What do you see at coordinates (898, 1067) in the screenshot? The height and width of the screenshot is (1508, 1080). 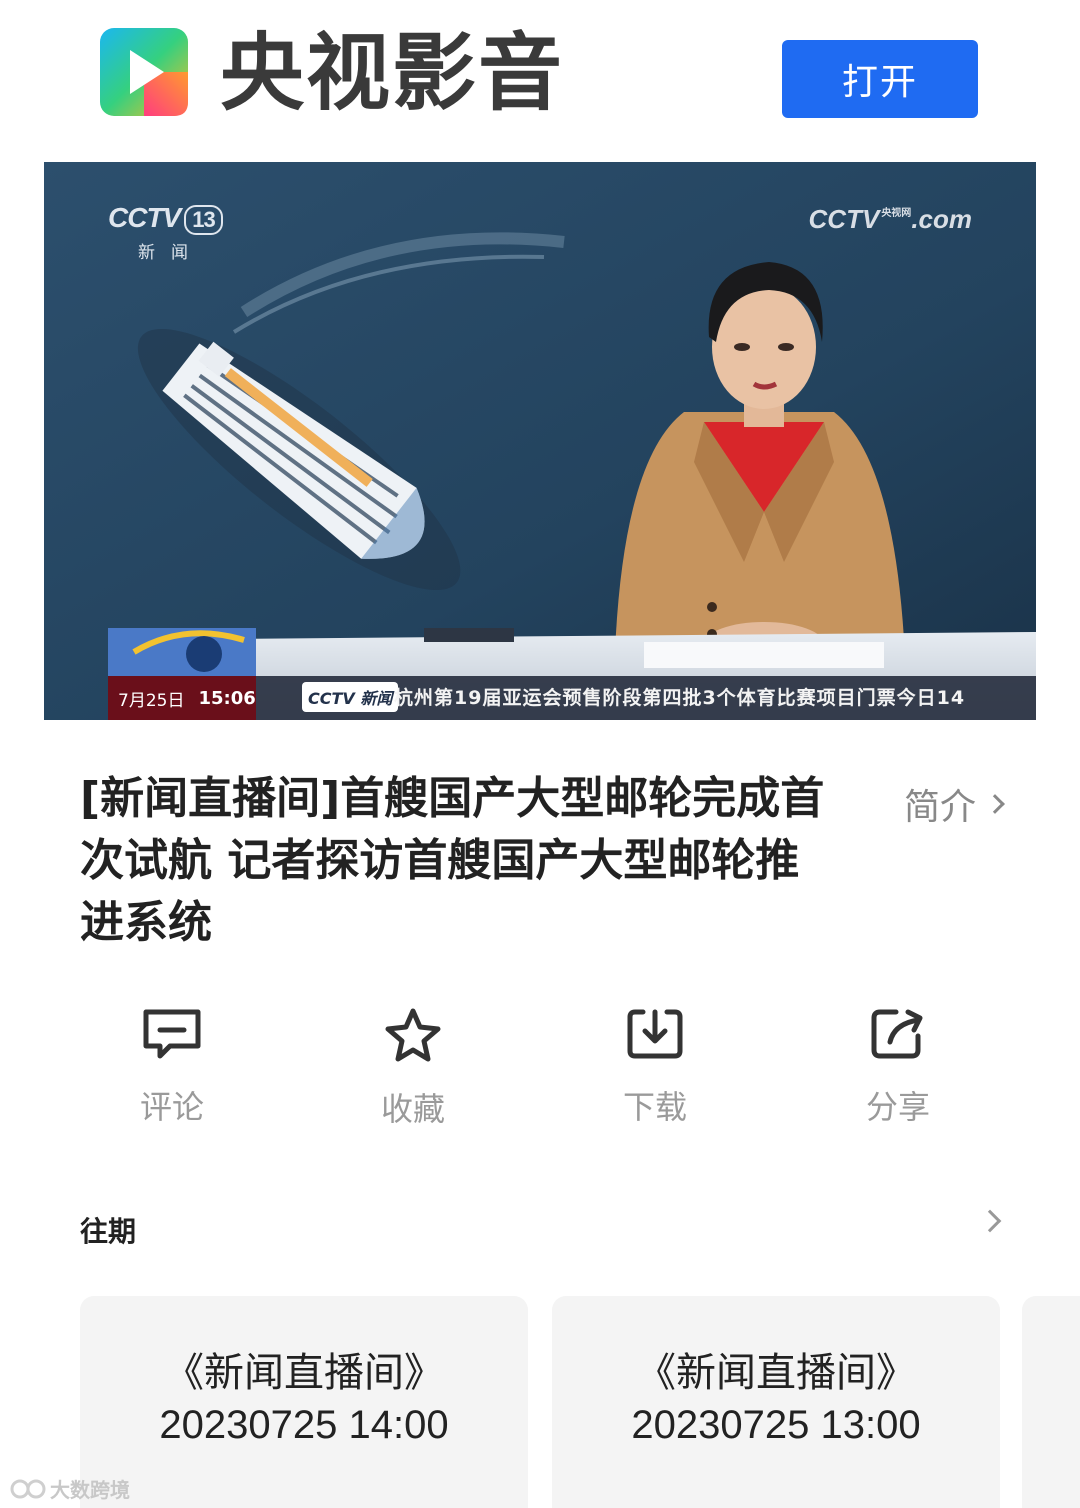 I see `share-button: 分享` at bounding box center [898, 1067].